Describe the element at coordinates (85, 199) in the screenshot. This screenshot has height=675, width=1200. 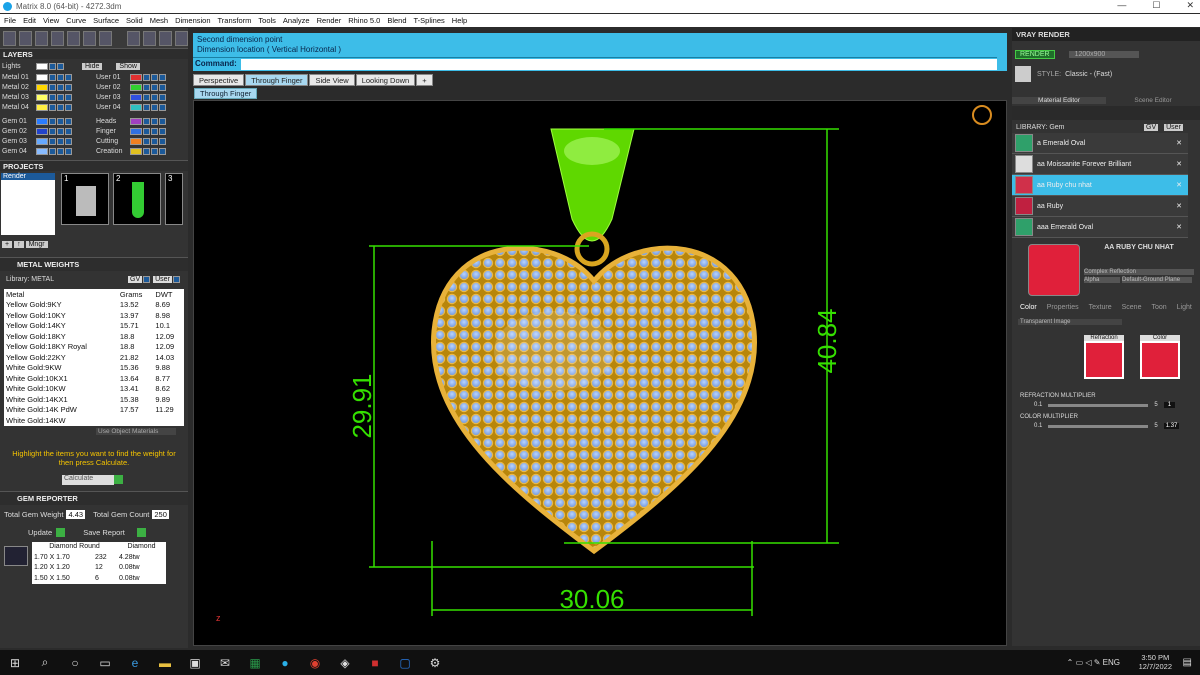
I see `project-thumbnail-1: 1` at that location.